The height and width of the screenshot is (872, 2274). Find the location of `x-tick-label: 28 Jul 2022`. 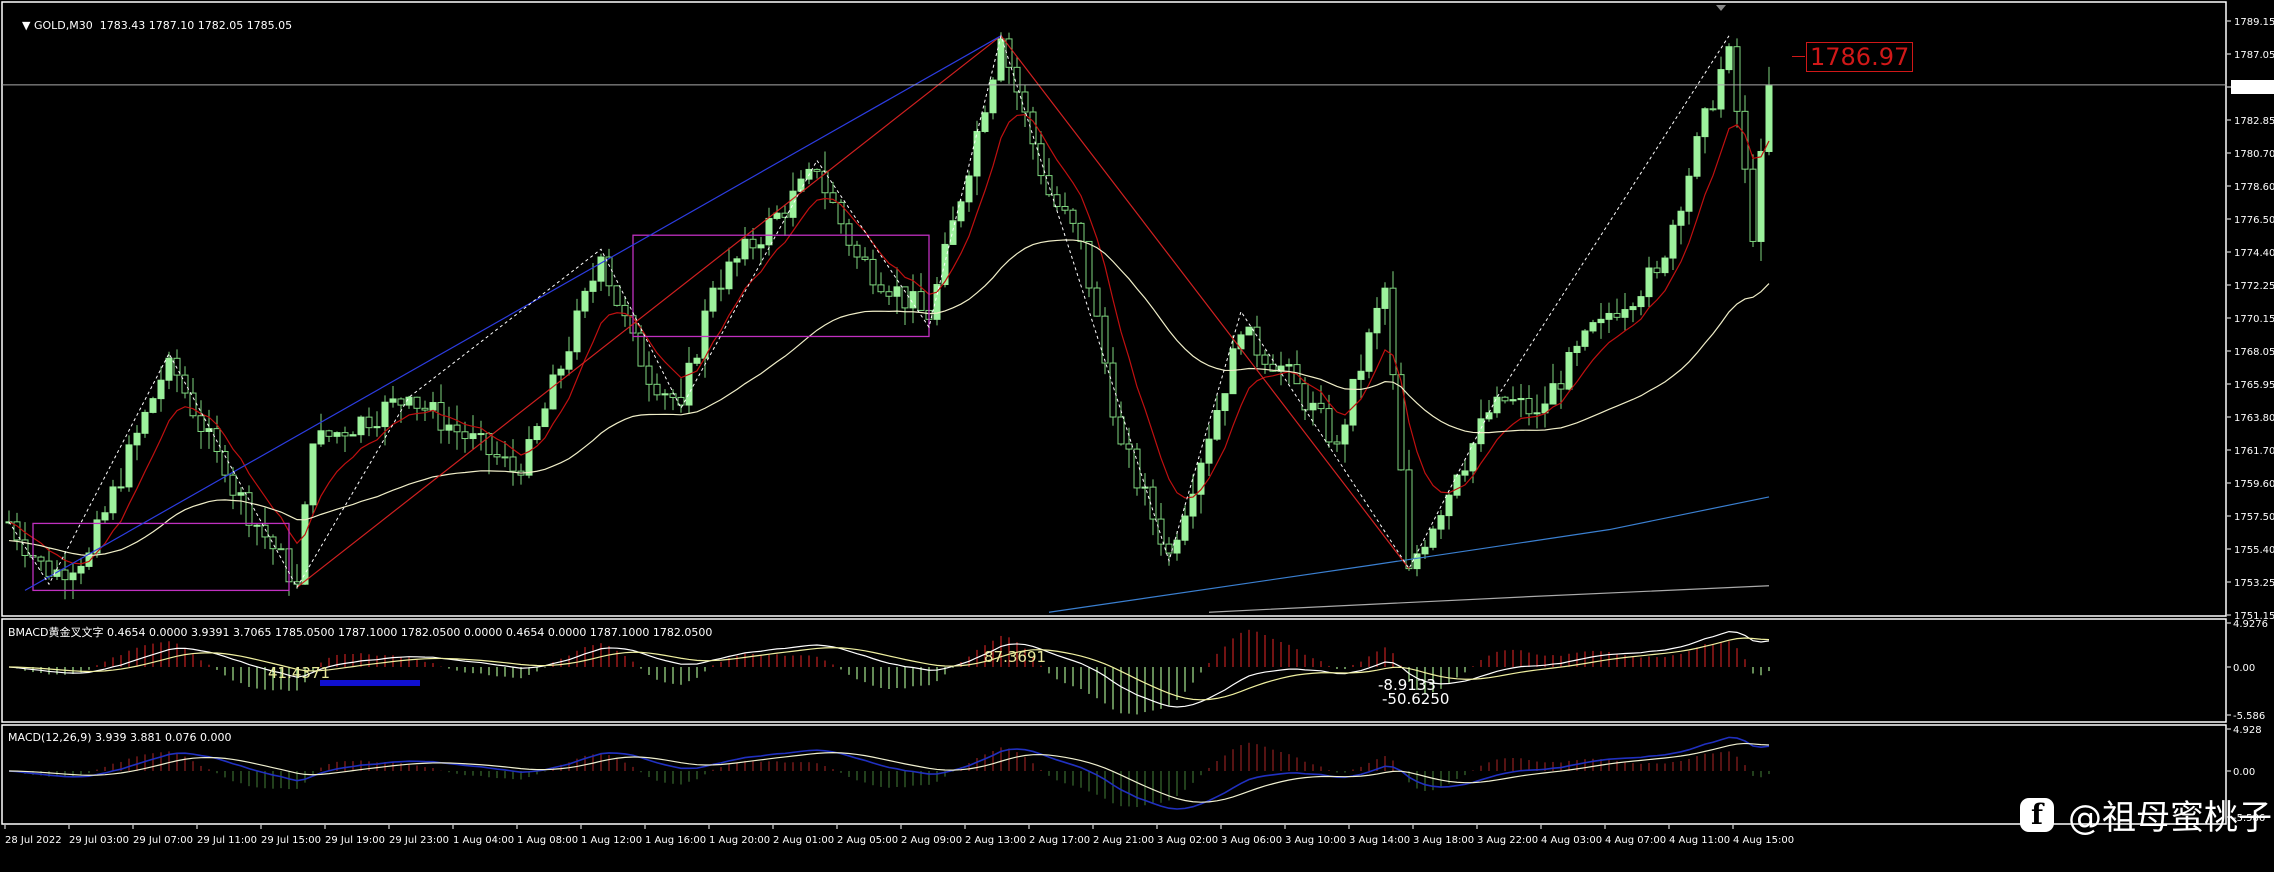

x-tick-label: 28 Jul 2022 is located at coordinates (33, 840).